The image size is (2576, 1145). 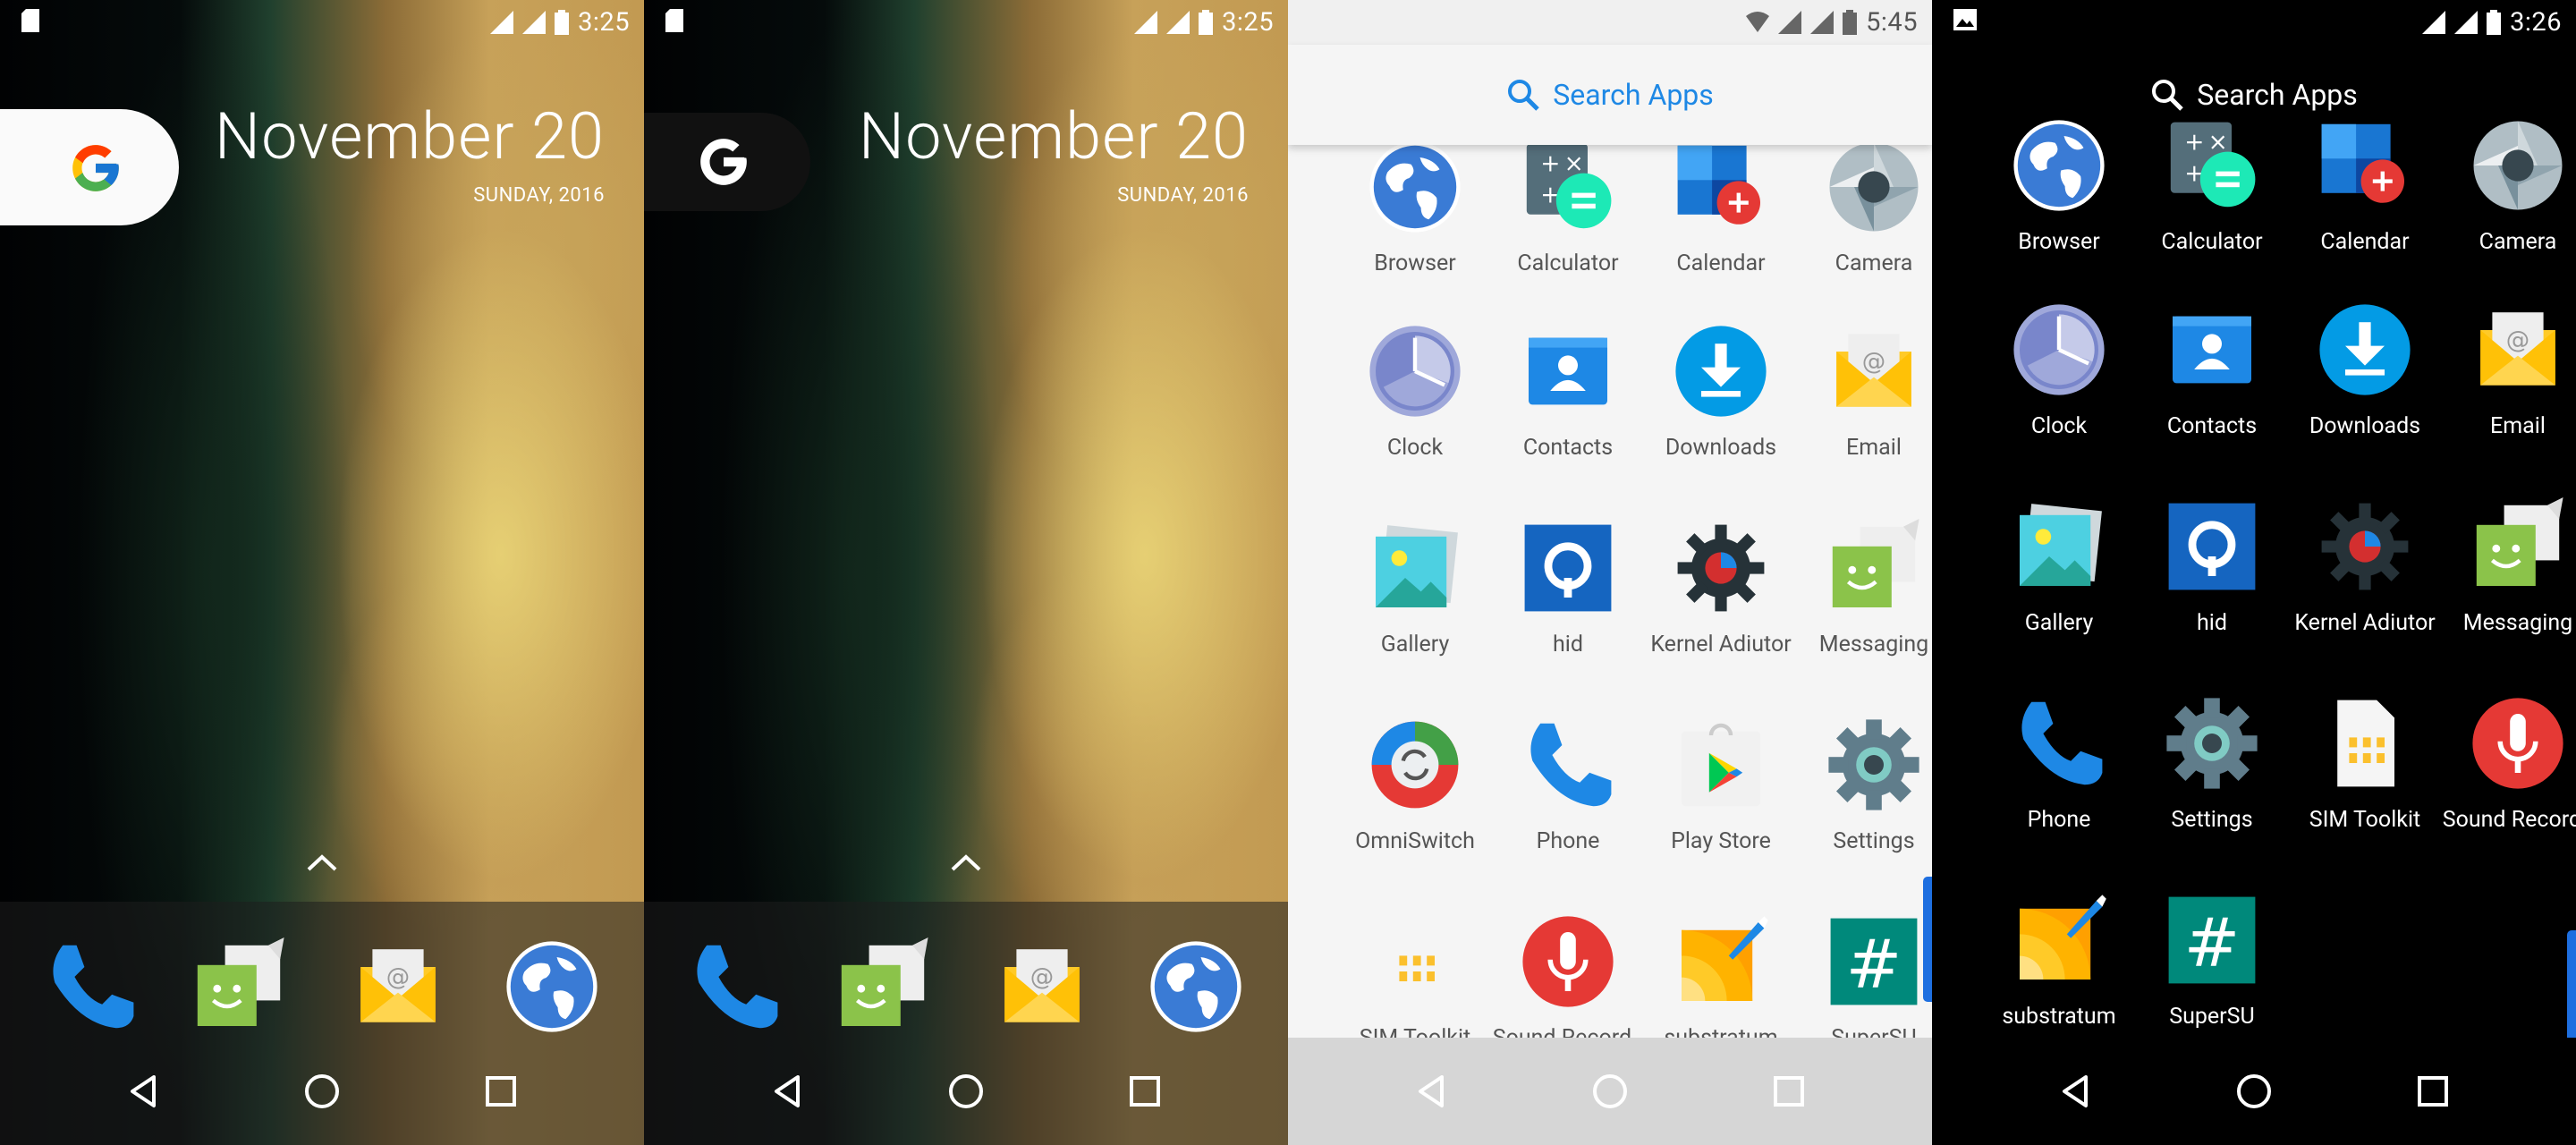 What do you see at coordinates (1610, 22) in the screenshot?
I see `status-bar: 5:45` at bounding box center [1610, 22].